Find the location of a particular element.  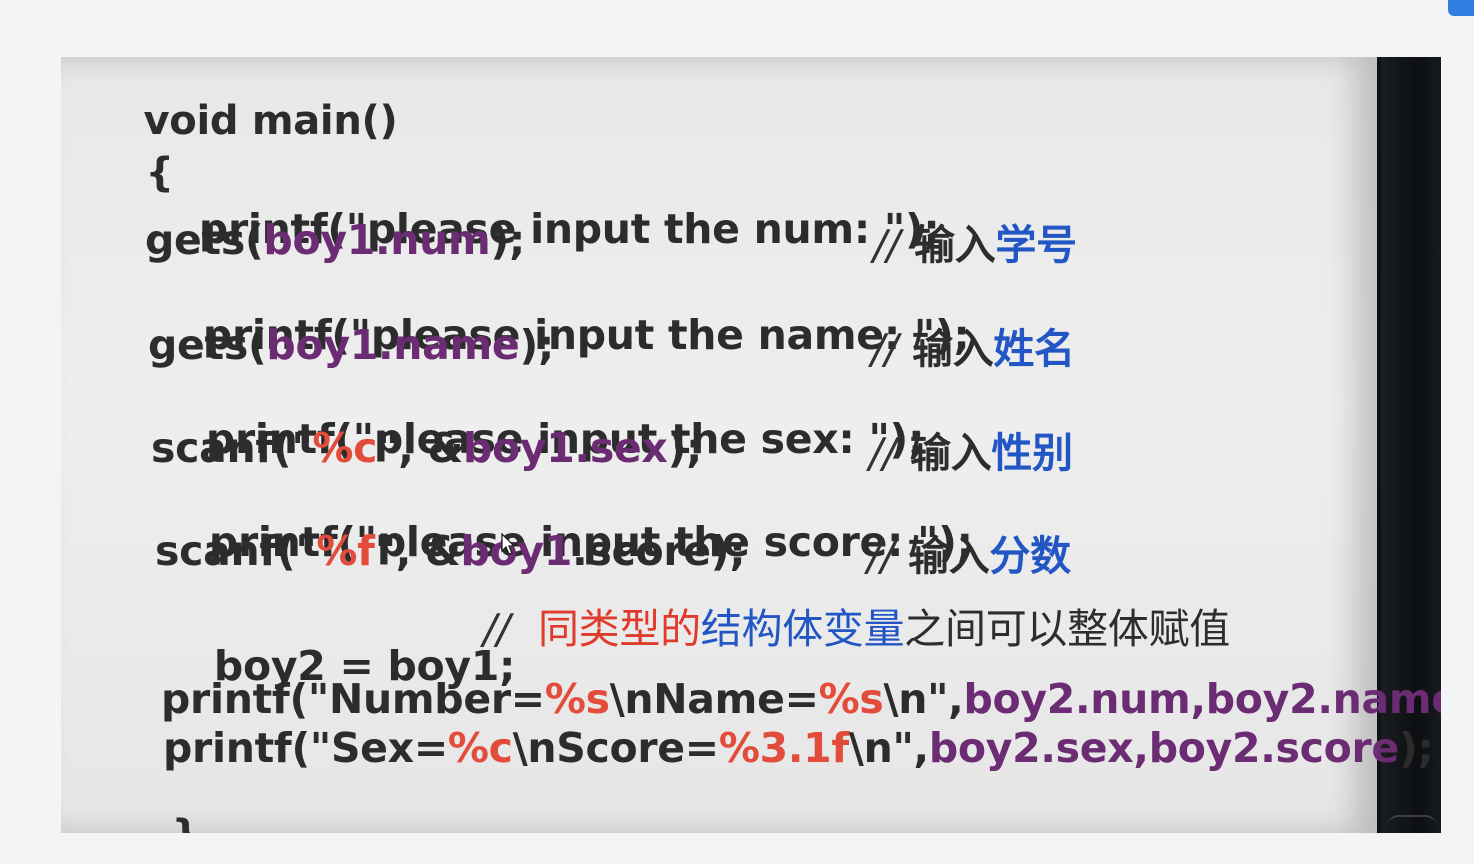

code-member: boy1.sex is located at coordinates (565, 448).